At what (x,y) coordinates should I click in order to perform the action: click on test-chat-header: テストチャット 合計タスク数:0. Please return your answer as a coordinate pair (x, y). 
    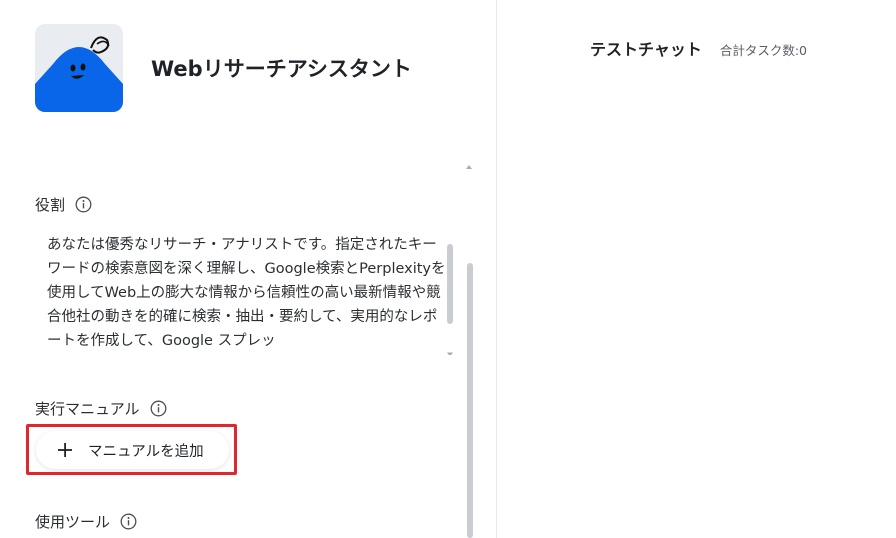
    Looking at the image, I should click on (698, 48).